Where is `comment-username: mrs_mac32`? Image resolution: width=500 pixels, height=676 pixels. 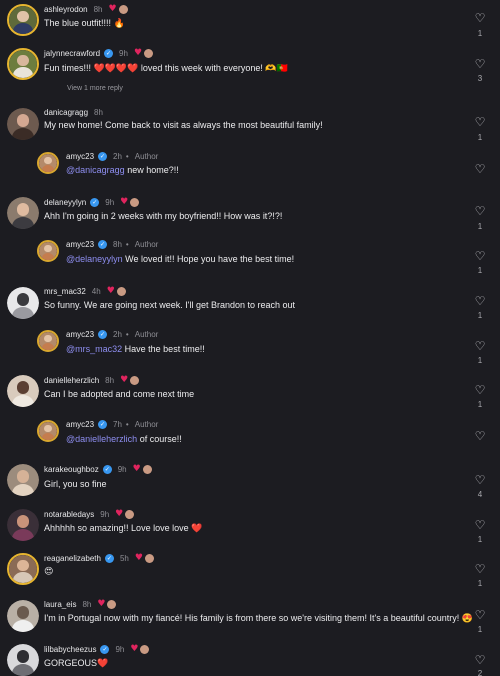 comment-username: mrs_mac32 is located at coordinates (65, 291).